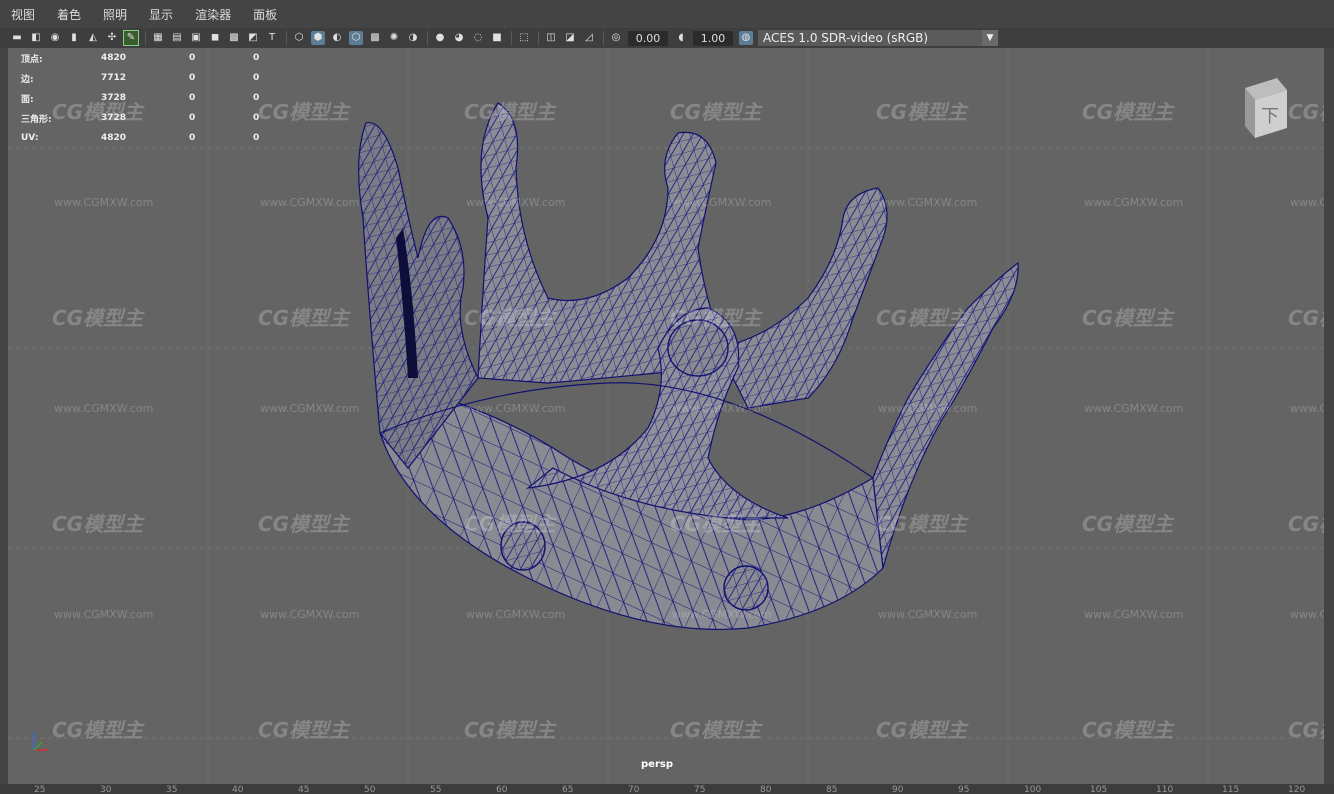 Image resolution: width=1334 pixels, height=794 pixels. What do you see at coordinates (846, 38) in the screenshot?
I see `color-space-value: ACES 1.0 SDR-video (sRGB)` at bounding box center [846, 38].